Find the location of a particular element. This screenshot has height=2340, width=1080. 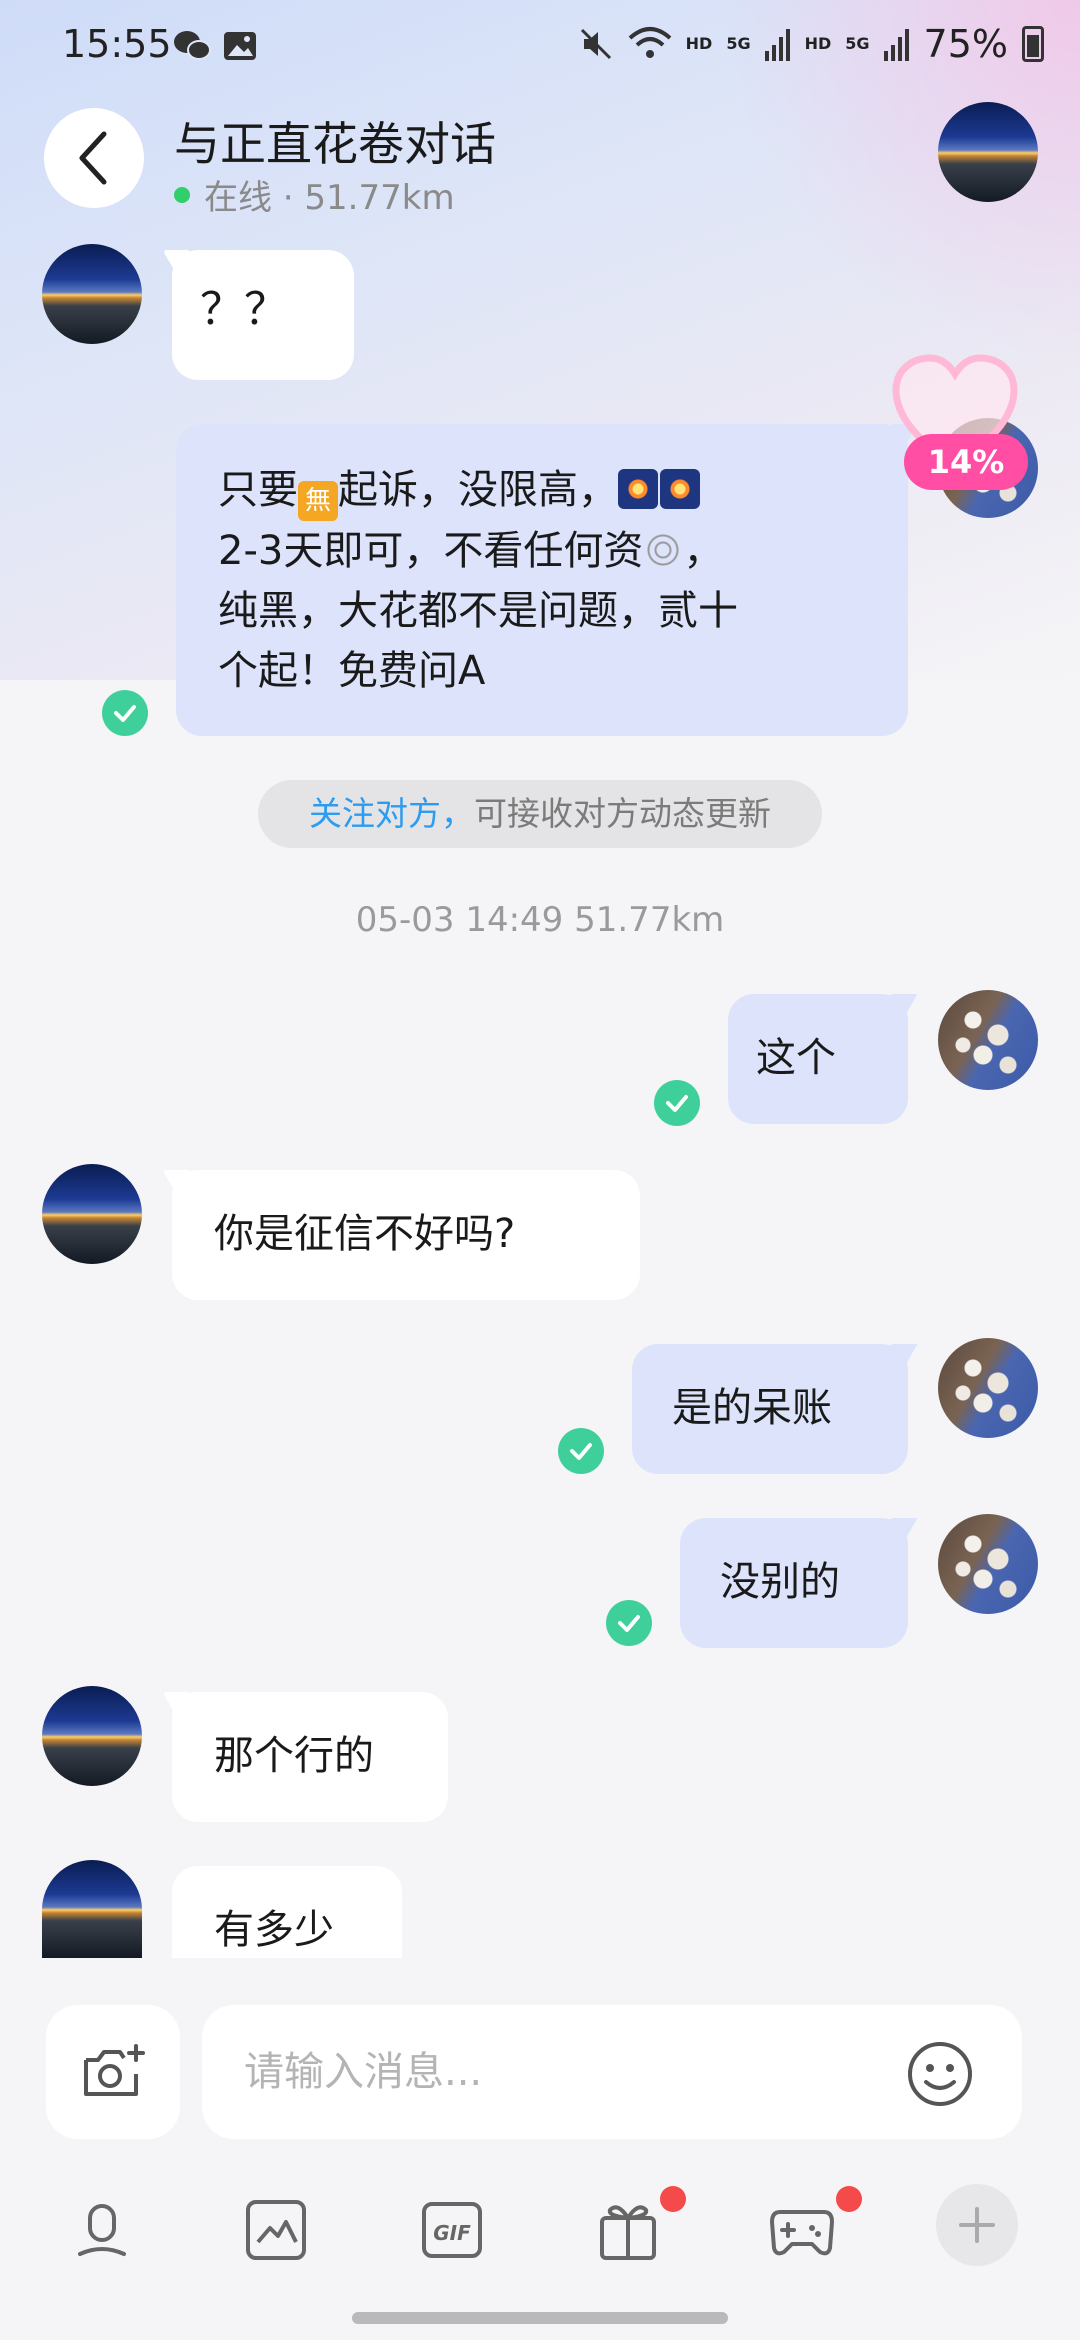

svg-text: GIF is located at coordinates (452, 2233).